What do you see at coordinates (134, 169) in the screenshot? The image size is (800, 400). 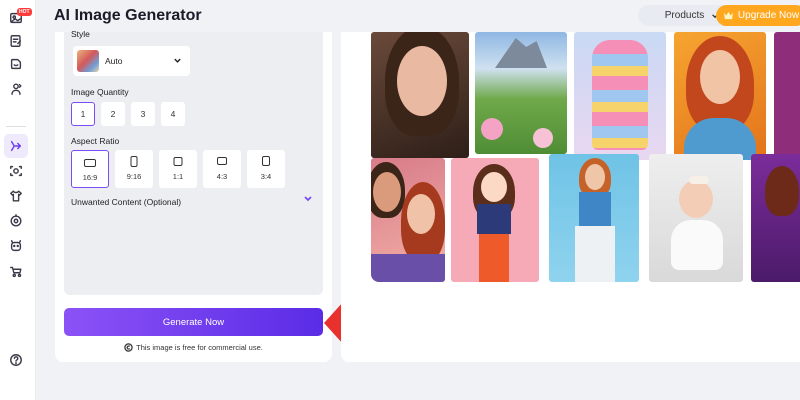 I see `ratio-option-9-16: 9:16` at bounding box center [134, 169].